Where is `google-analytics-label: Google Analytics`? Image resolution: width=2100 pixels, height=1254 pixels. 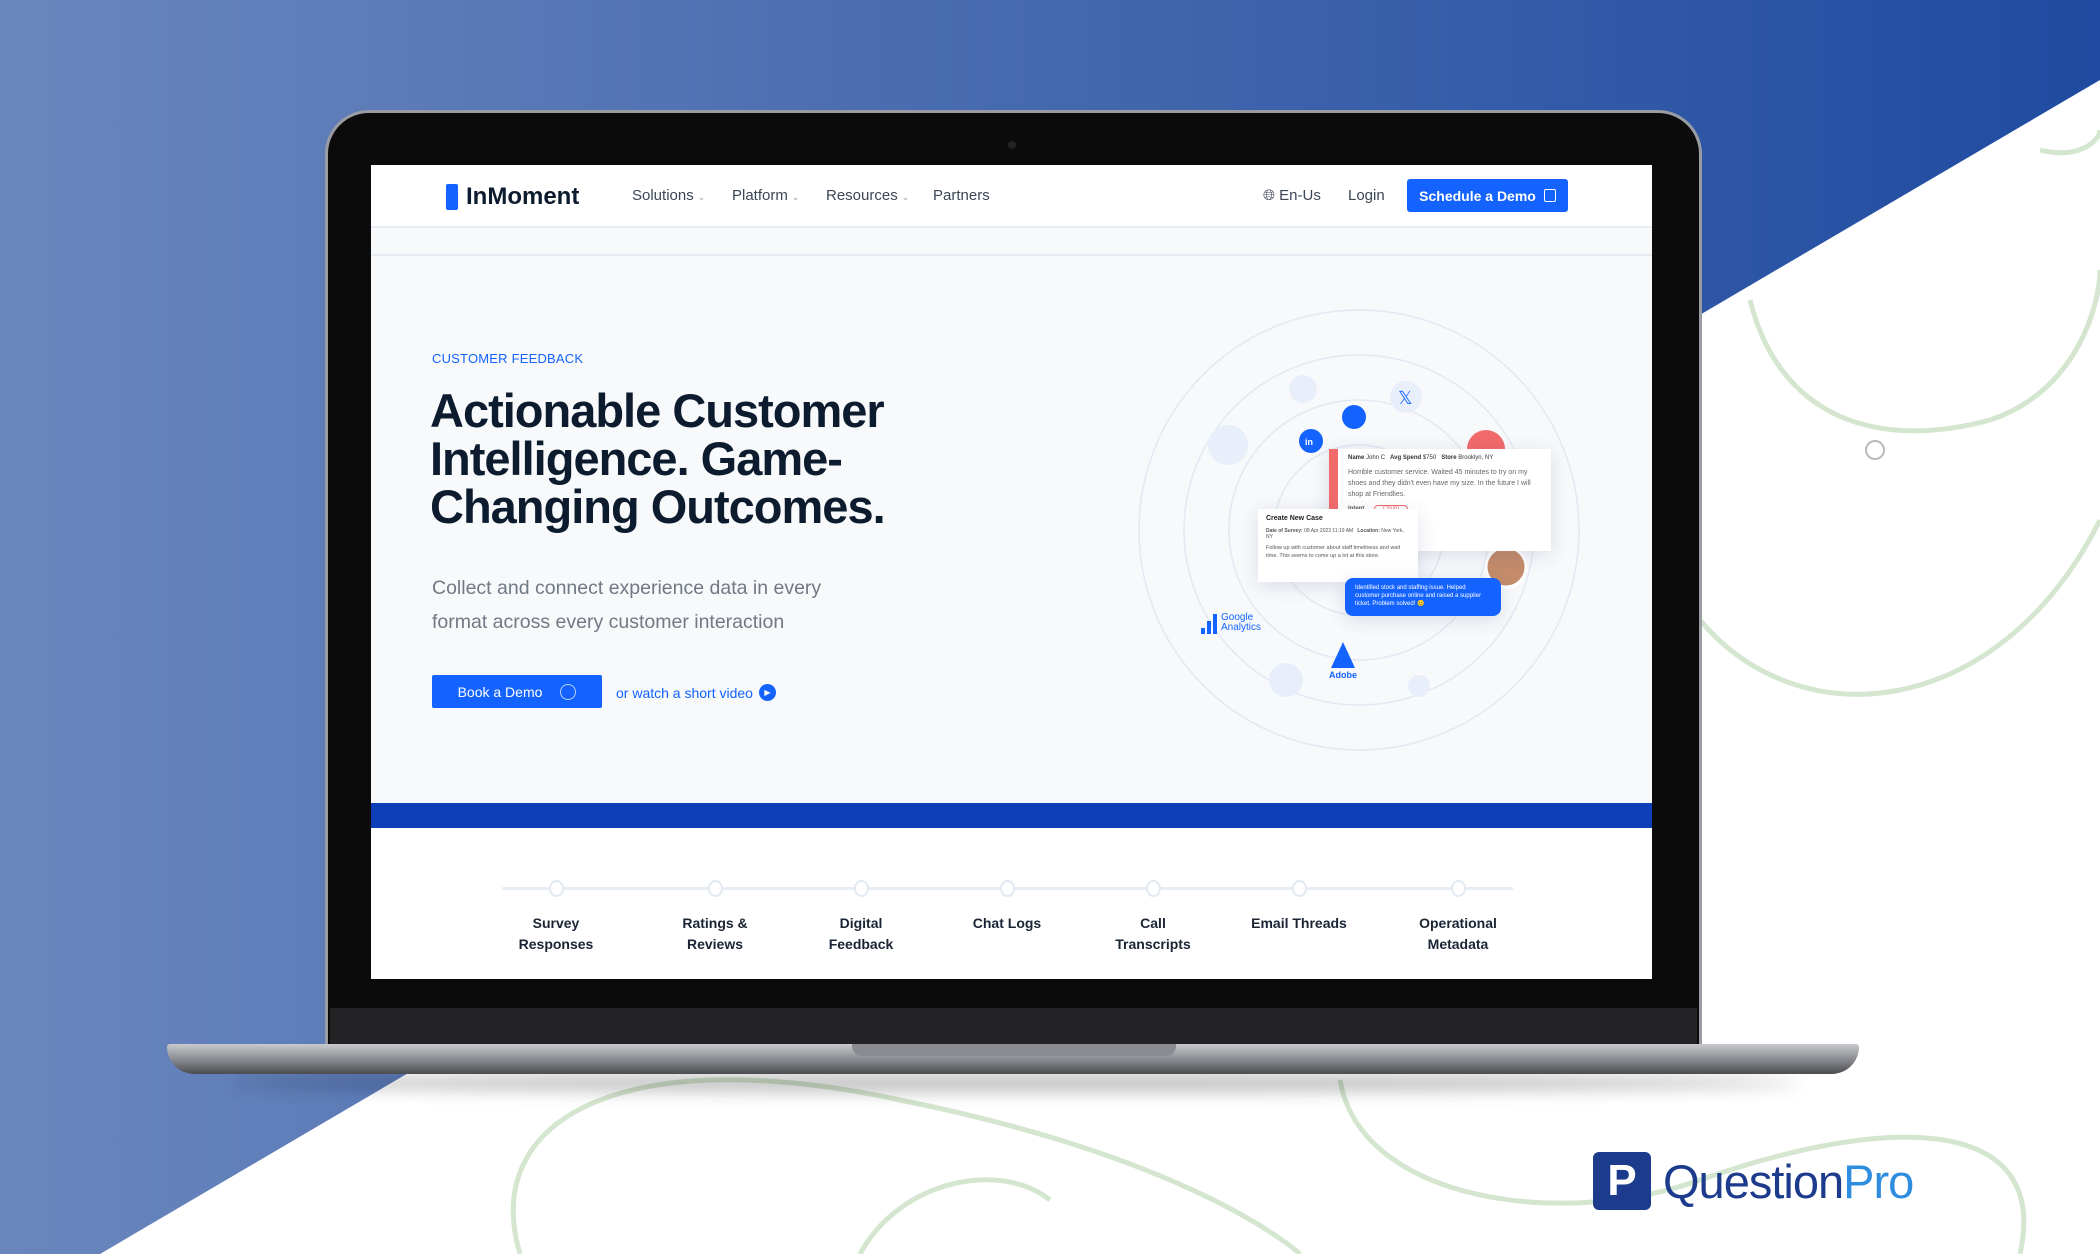 google-analytics-label: Google Analytics is located at coordinates (1241, 622).